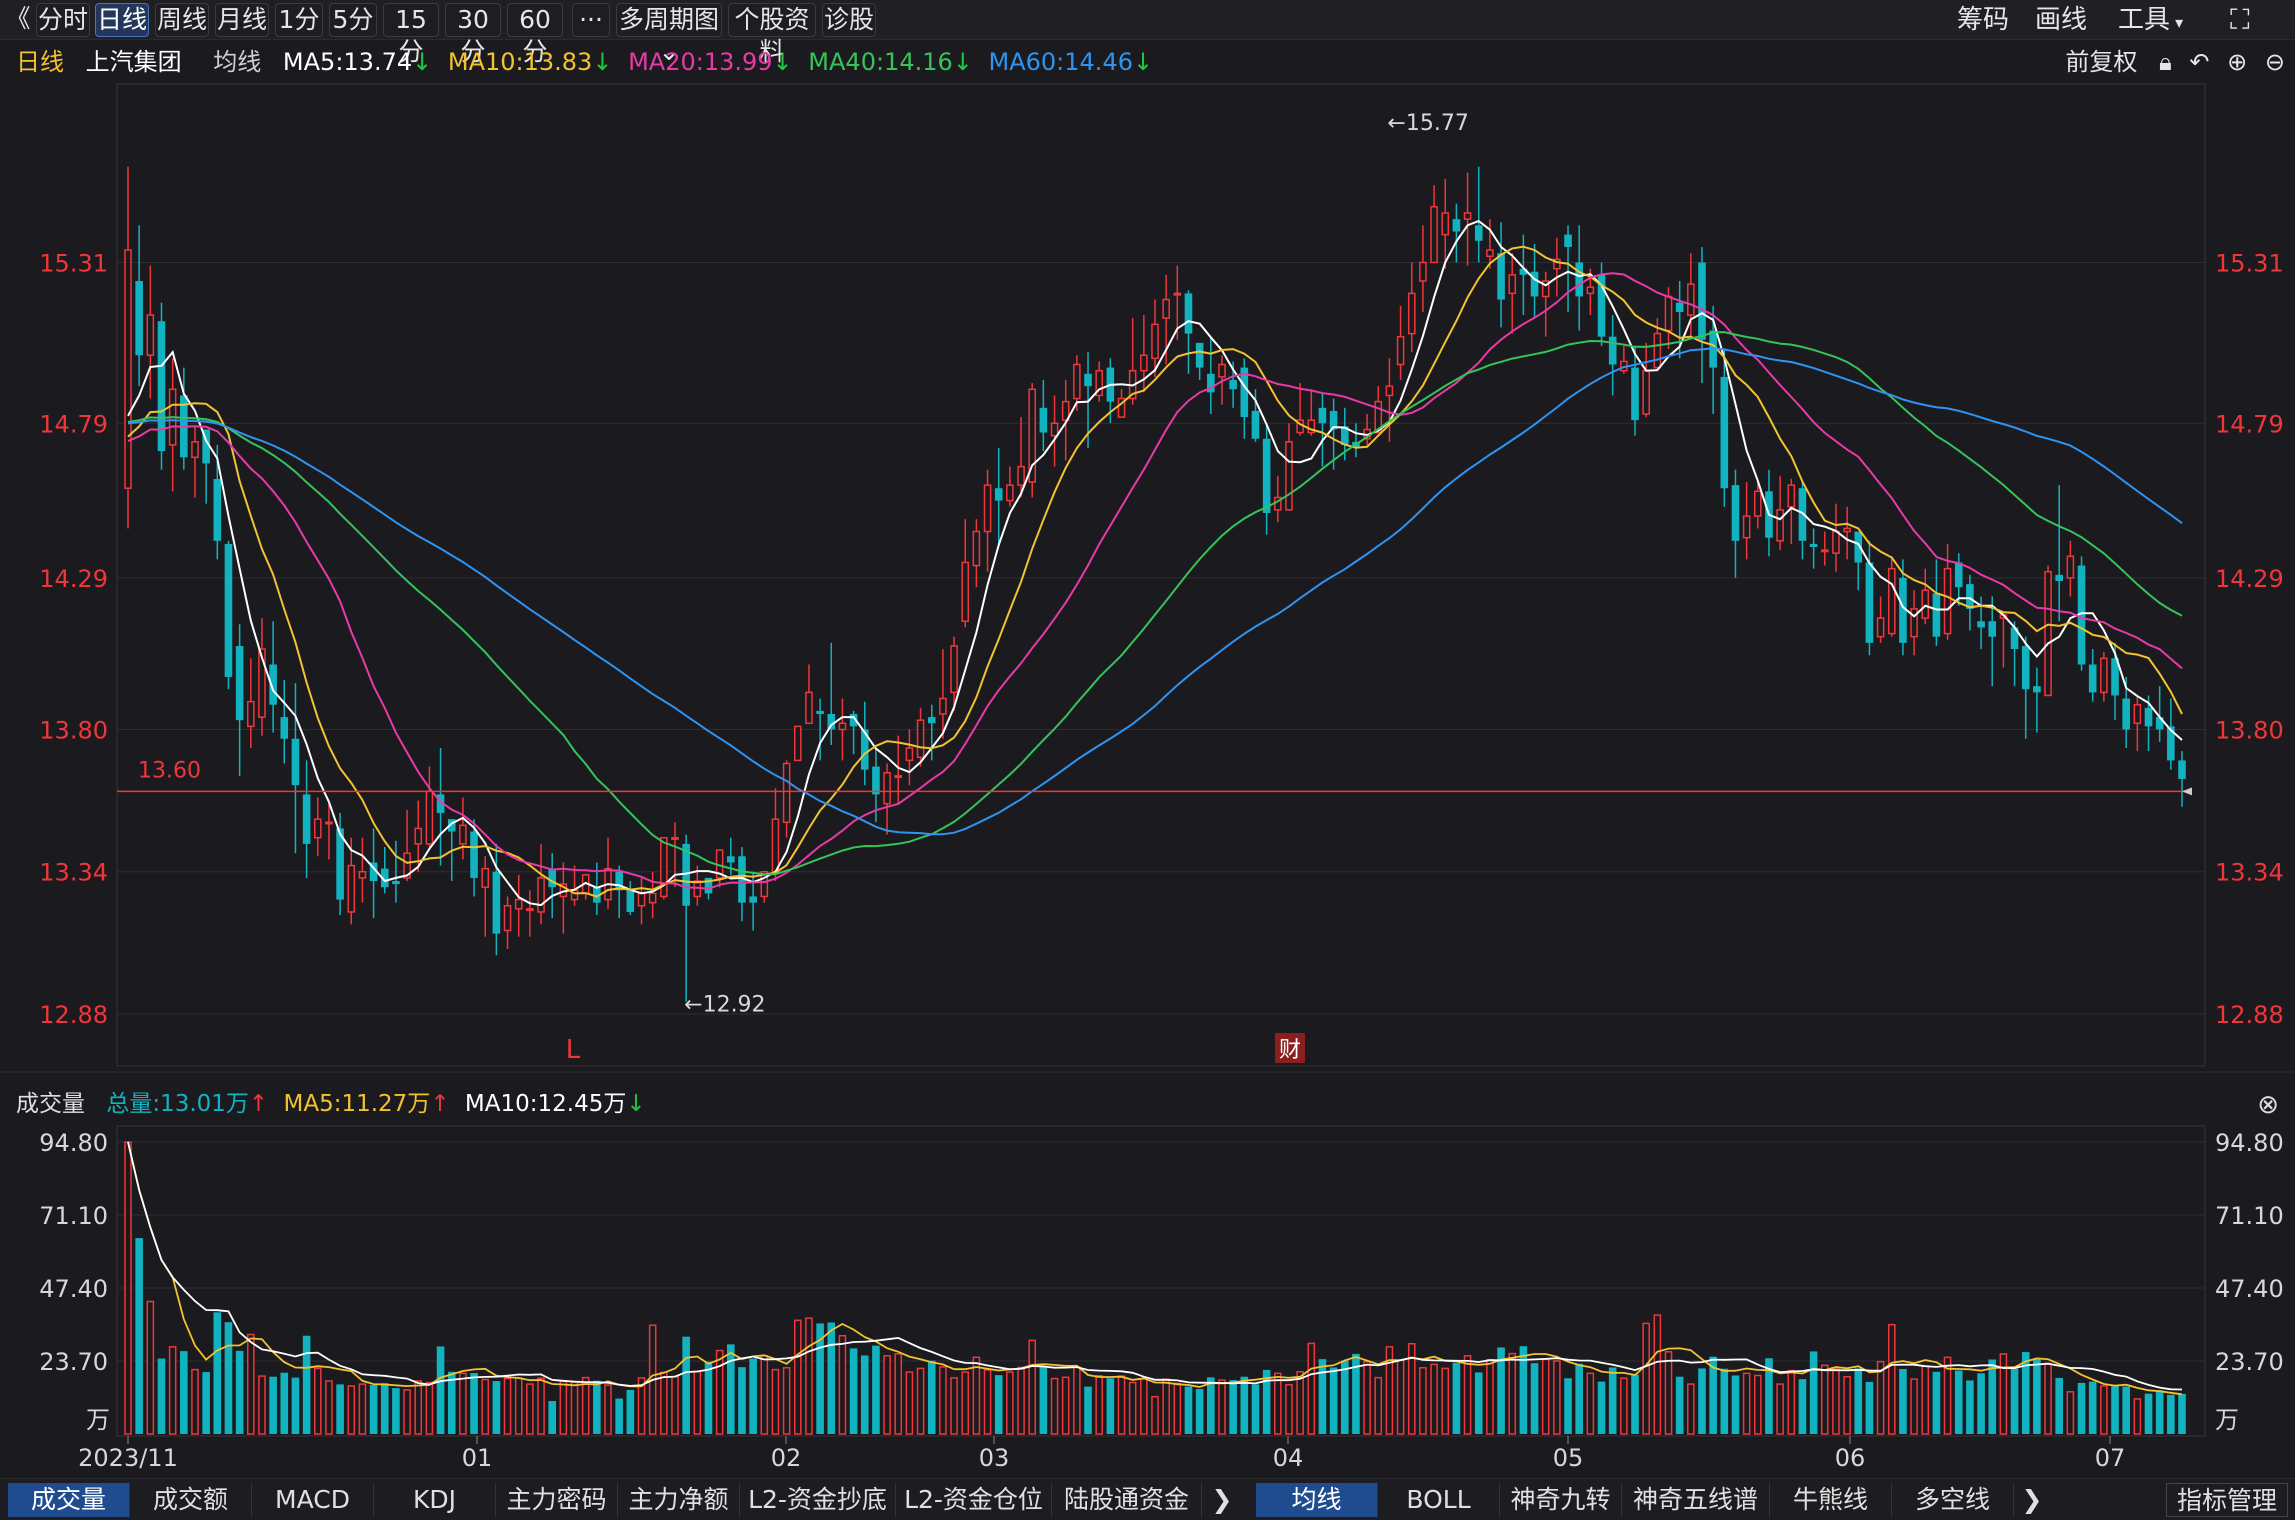  What do you see at coordinates (1317, 1500) in the screenshot?
I see `tab-ma: 均线` at bounding box center [1317, 1500].